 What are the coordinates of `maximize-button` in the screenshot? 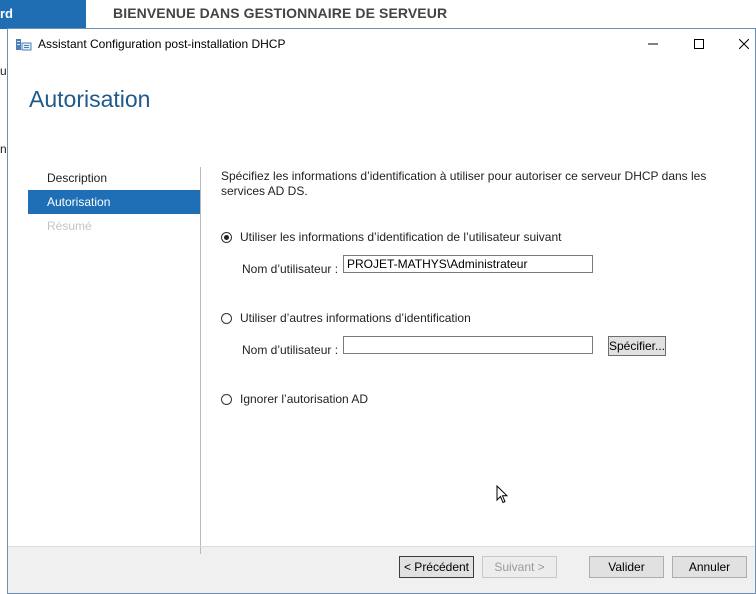 It's located at (699, 44).